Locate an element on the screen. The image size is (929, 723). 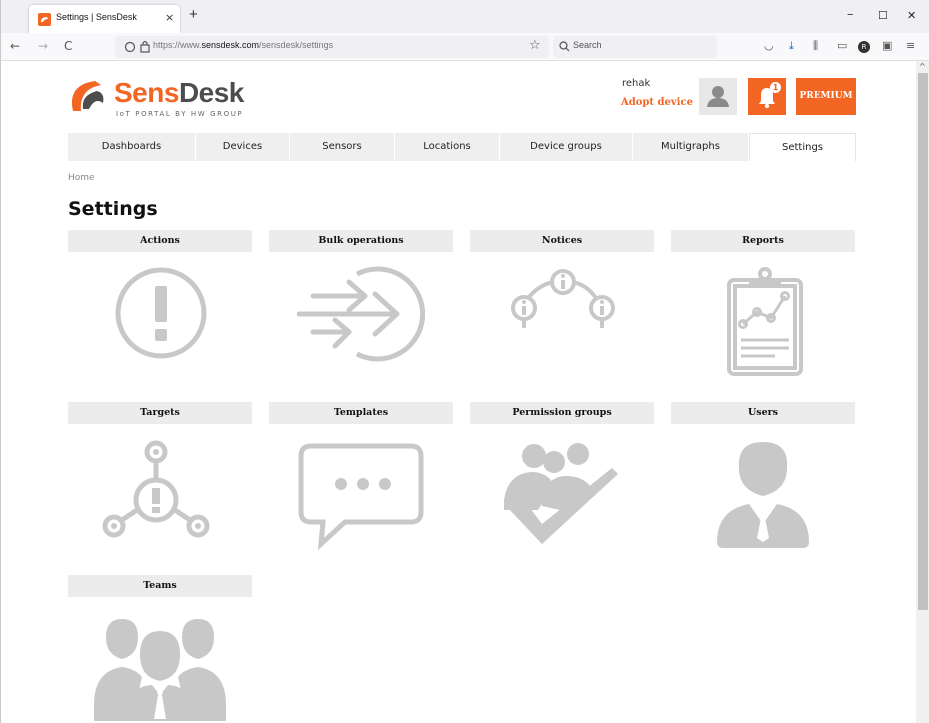
settings-card-reports: Reports is located at coordinates (763, 303).